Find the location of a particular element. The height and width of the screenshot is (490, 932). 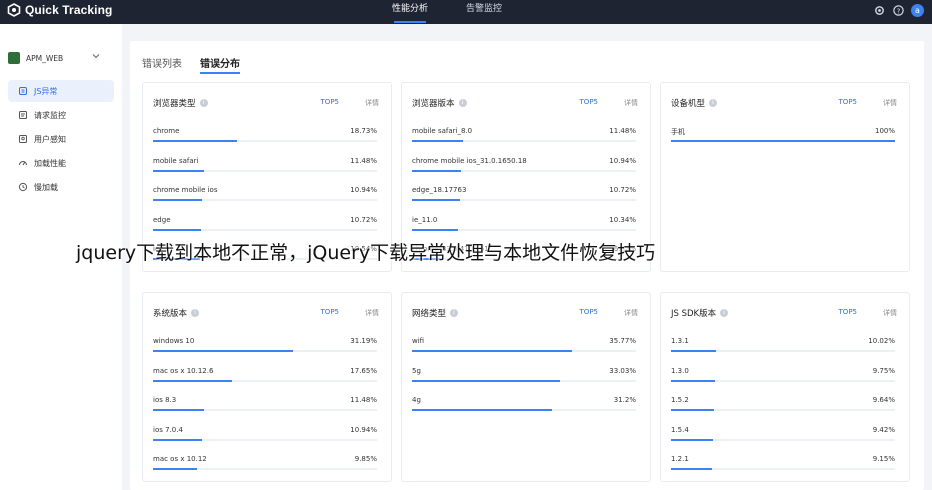

row-label: ie_11.0 is located at coordinates (425, 219).